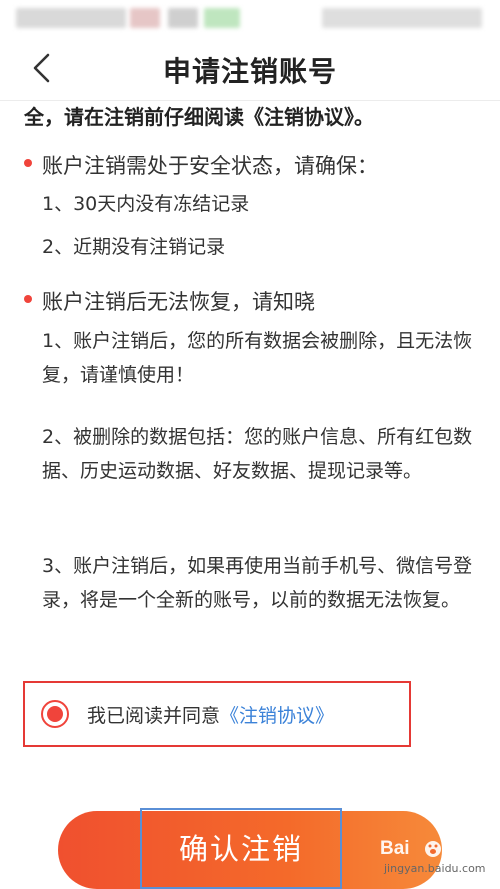  I want to click on watermark-suffix: 经验, so click(460, 853).